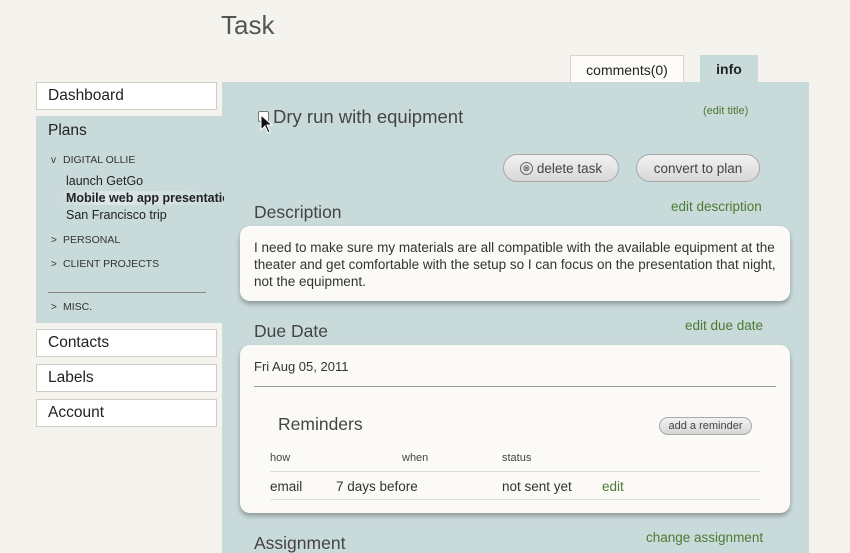 The image size is (850, 553). What do you see at coordinates (724, 325) in the screenshot?
I see `edit-due-date-link: edit due date` at bounding box center [724, 325].